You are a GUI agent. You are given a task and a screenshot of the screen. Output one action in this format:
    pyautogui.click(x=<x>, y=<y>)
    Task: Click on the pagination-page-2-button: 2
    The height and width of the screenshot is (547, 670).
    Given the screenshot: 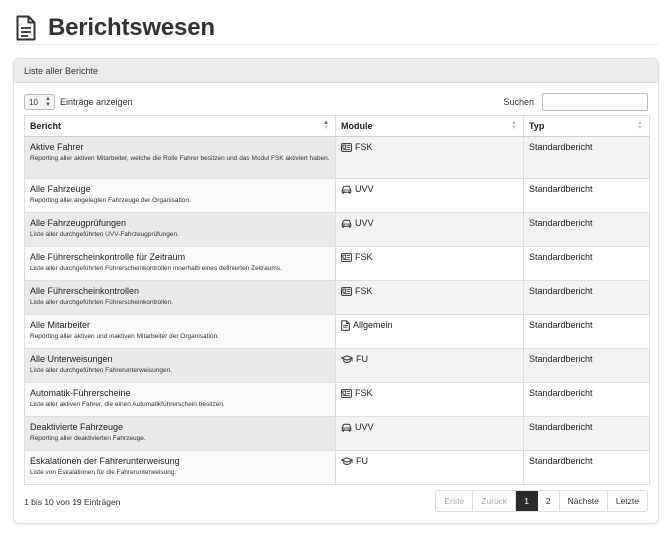 What is the action you would take?
    pyautogui.click(x=548, y=501)
    